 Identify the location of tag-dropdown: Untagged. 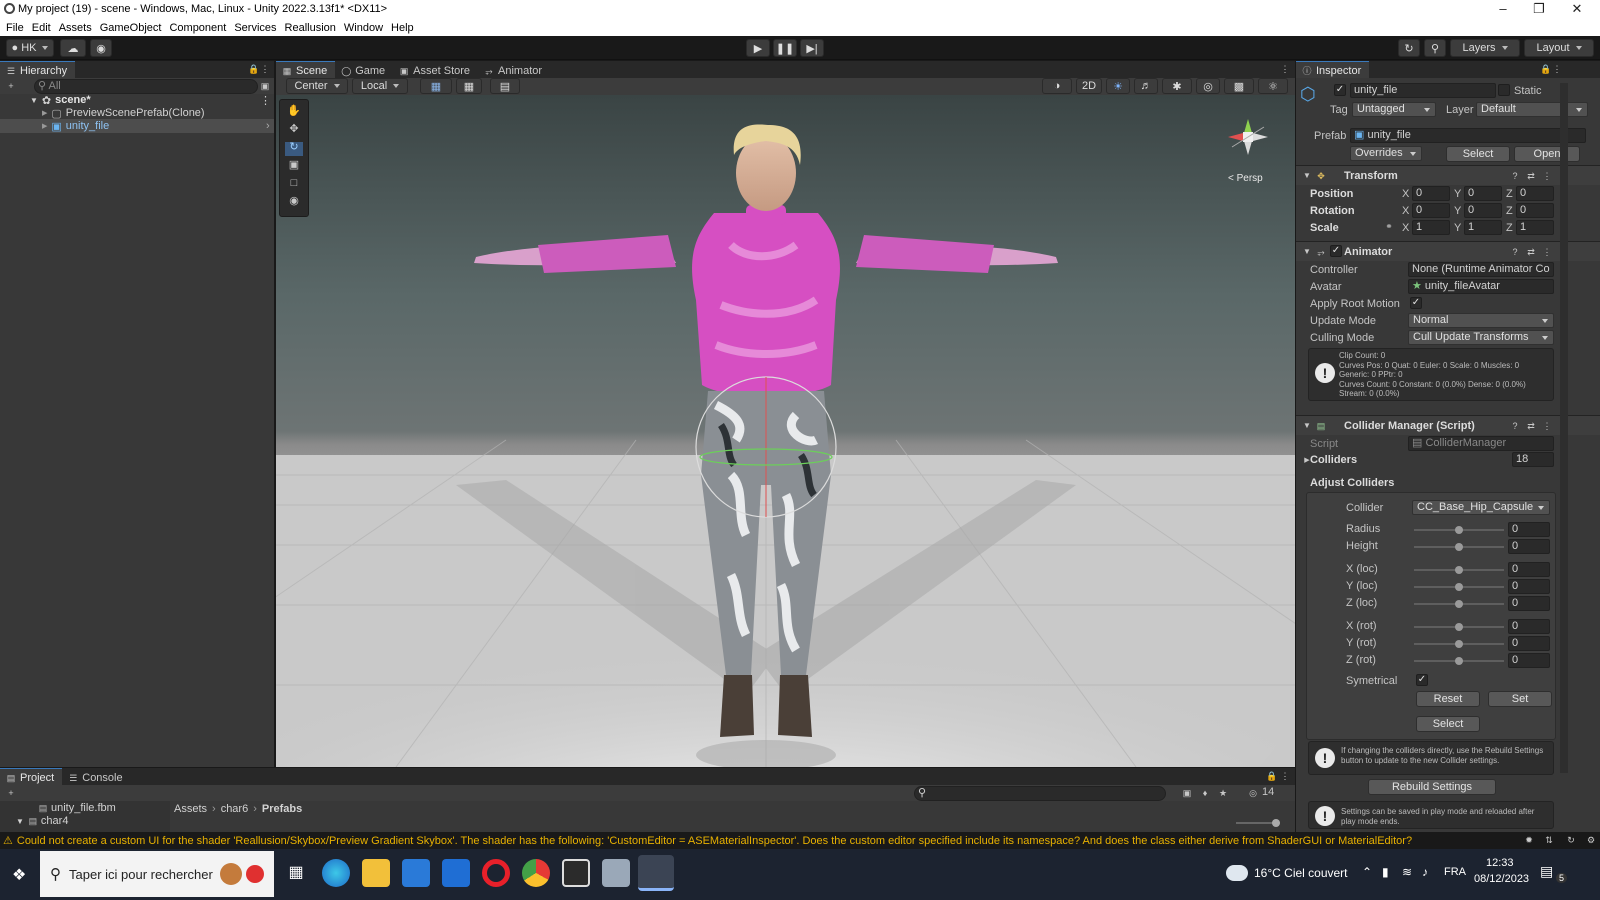
(1394, 109).